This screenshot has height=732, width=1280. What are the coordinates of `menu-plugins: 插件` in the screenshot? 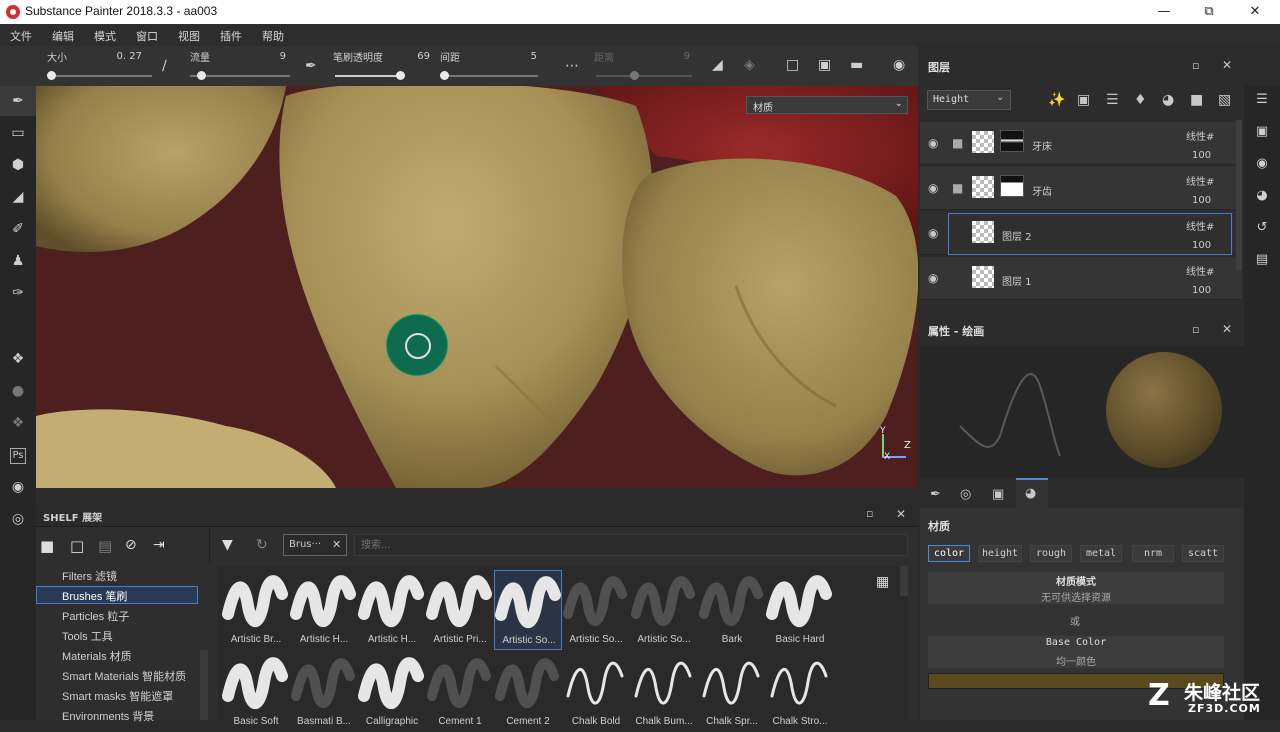 It's located at (231, 36).